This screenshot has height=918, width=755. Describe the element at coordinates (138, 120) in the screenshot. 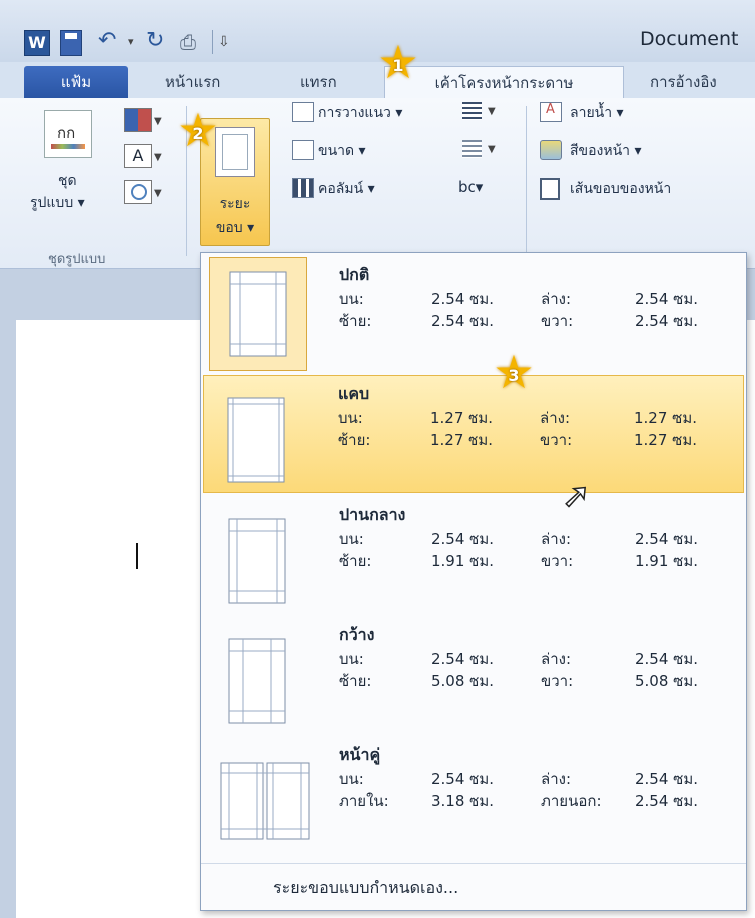

I see `theme-colors-icon` at that location.